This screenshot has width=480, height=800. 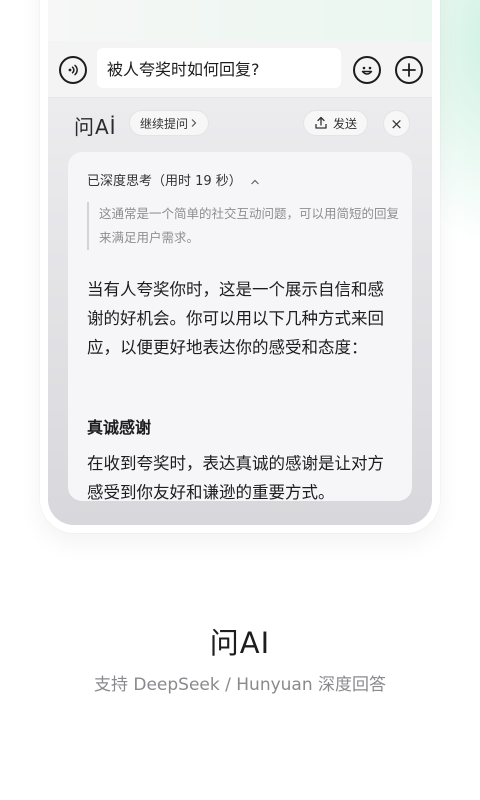 What do you see at coordinates (235, 477) in the screenshot?
I see `answer-detail: 在收到夸奖时，表达真诚的感谢是让对方感受到你友好和谦逊的重要方式。` at bounding box center [235, 477].